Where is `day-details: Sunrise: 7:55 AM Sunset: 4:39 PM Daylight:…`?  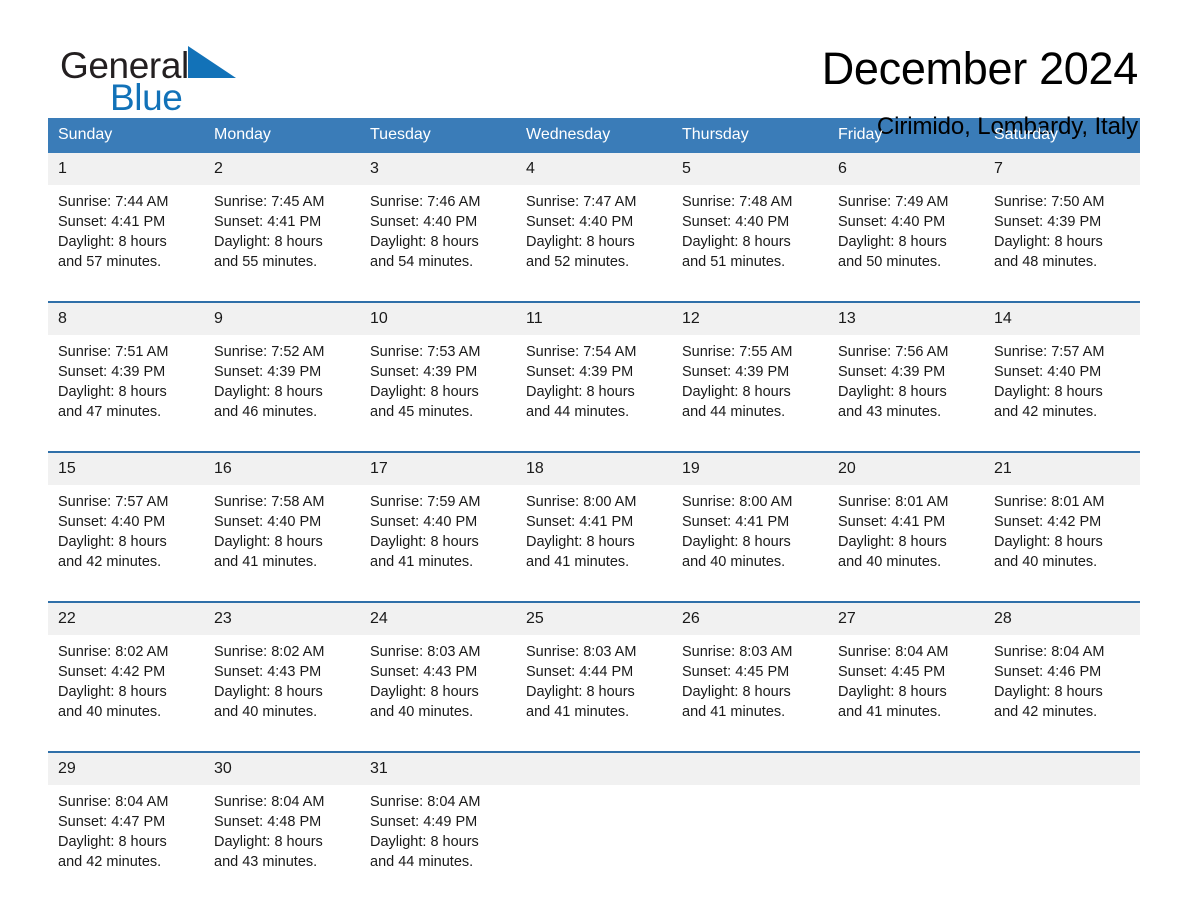 day-details: Sunrise: 7:55 AM Sunset: 4:39 PM Daylight:… is located at coordinates (750, 378).